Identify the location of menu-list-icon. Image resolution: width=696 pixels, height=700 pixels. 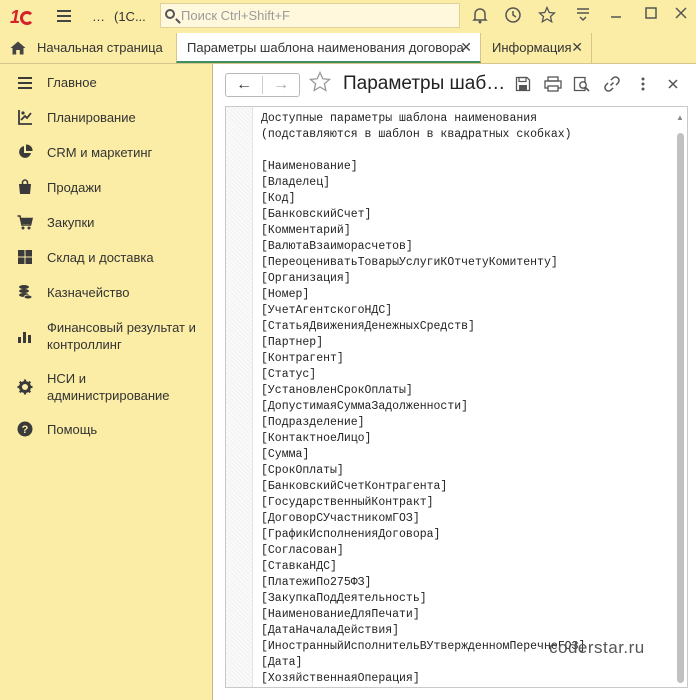
(25, 83).